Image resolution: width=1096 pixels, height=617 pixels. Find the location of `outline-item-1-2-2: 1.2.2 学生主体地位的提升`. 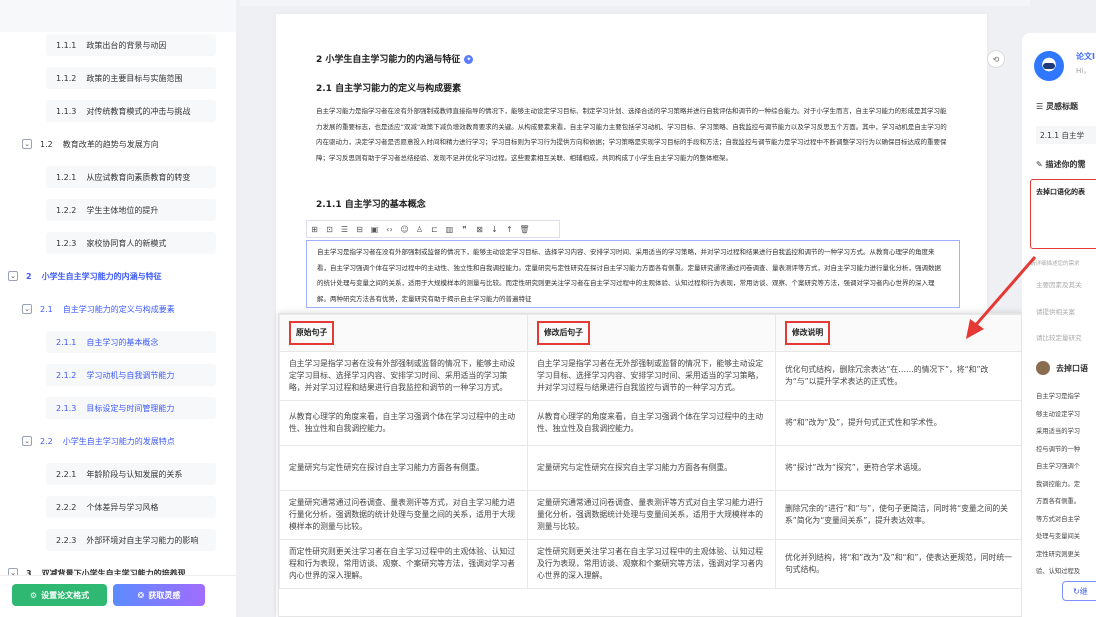

outline-item-1-2-2: 1.2.2 学生主体地位的提升 is located at coordinates (131, 210).